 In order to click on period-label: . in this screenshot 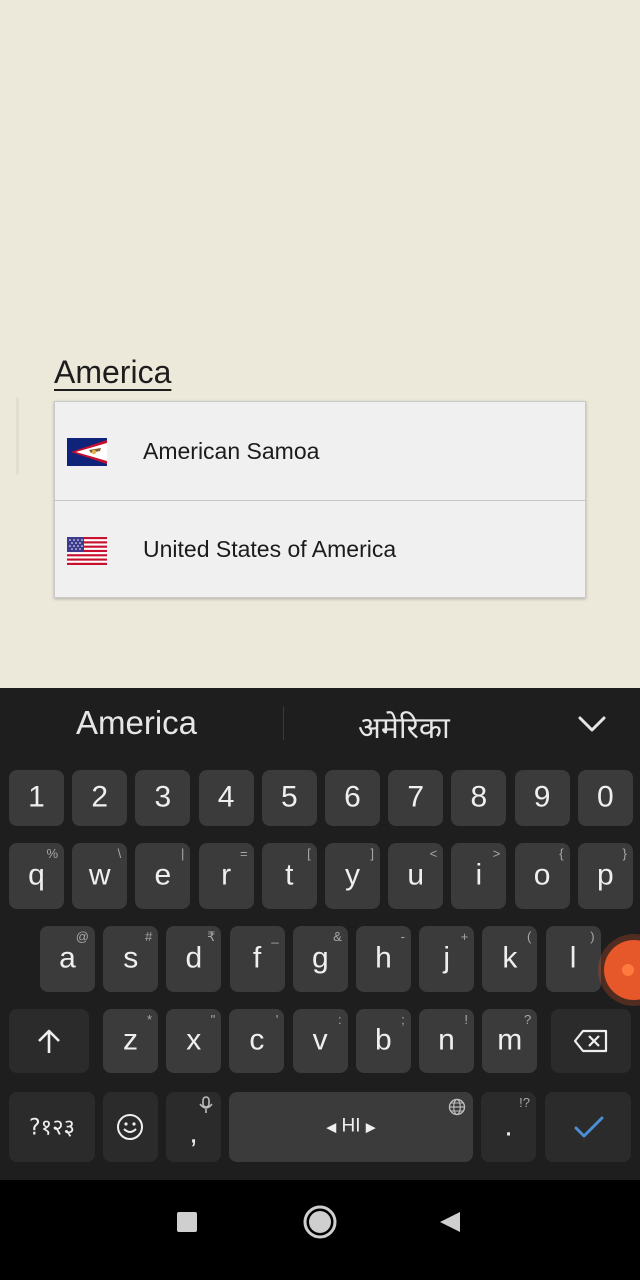, I will do `click(508, 1126)`.